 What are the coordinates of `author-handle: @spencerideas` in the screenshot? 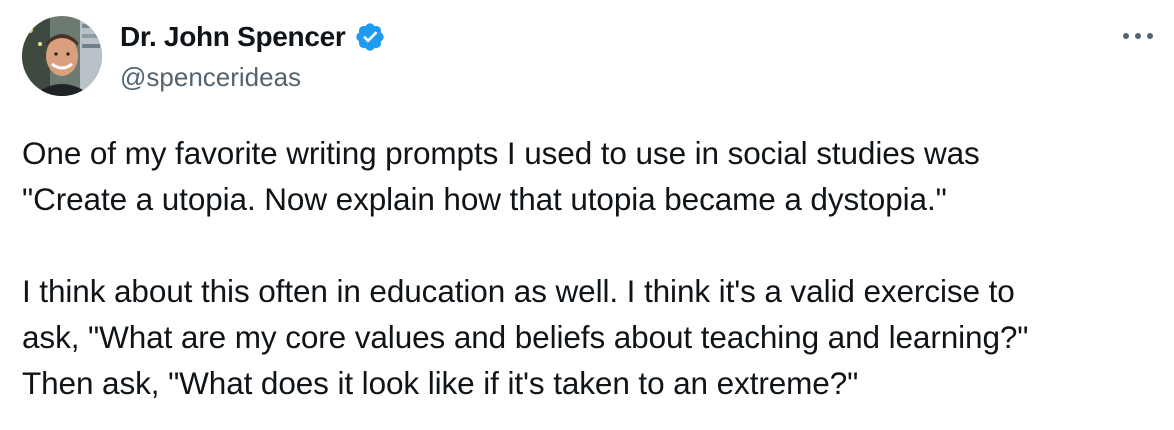 It's located at (210, 77).